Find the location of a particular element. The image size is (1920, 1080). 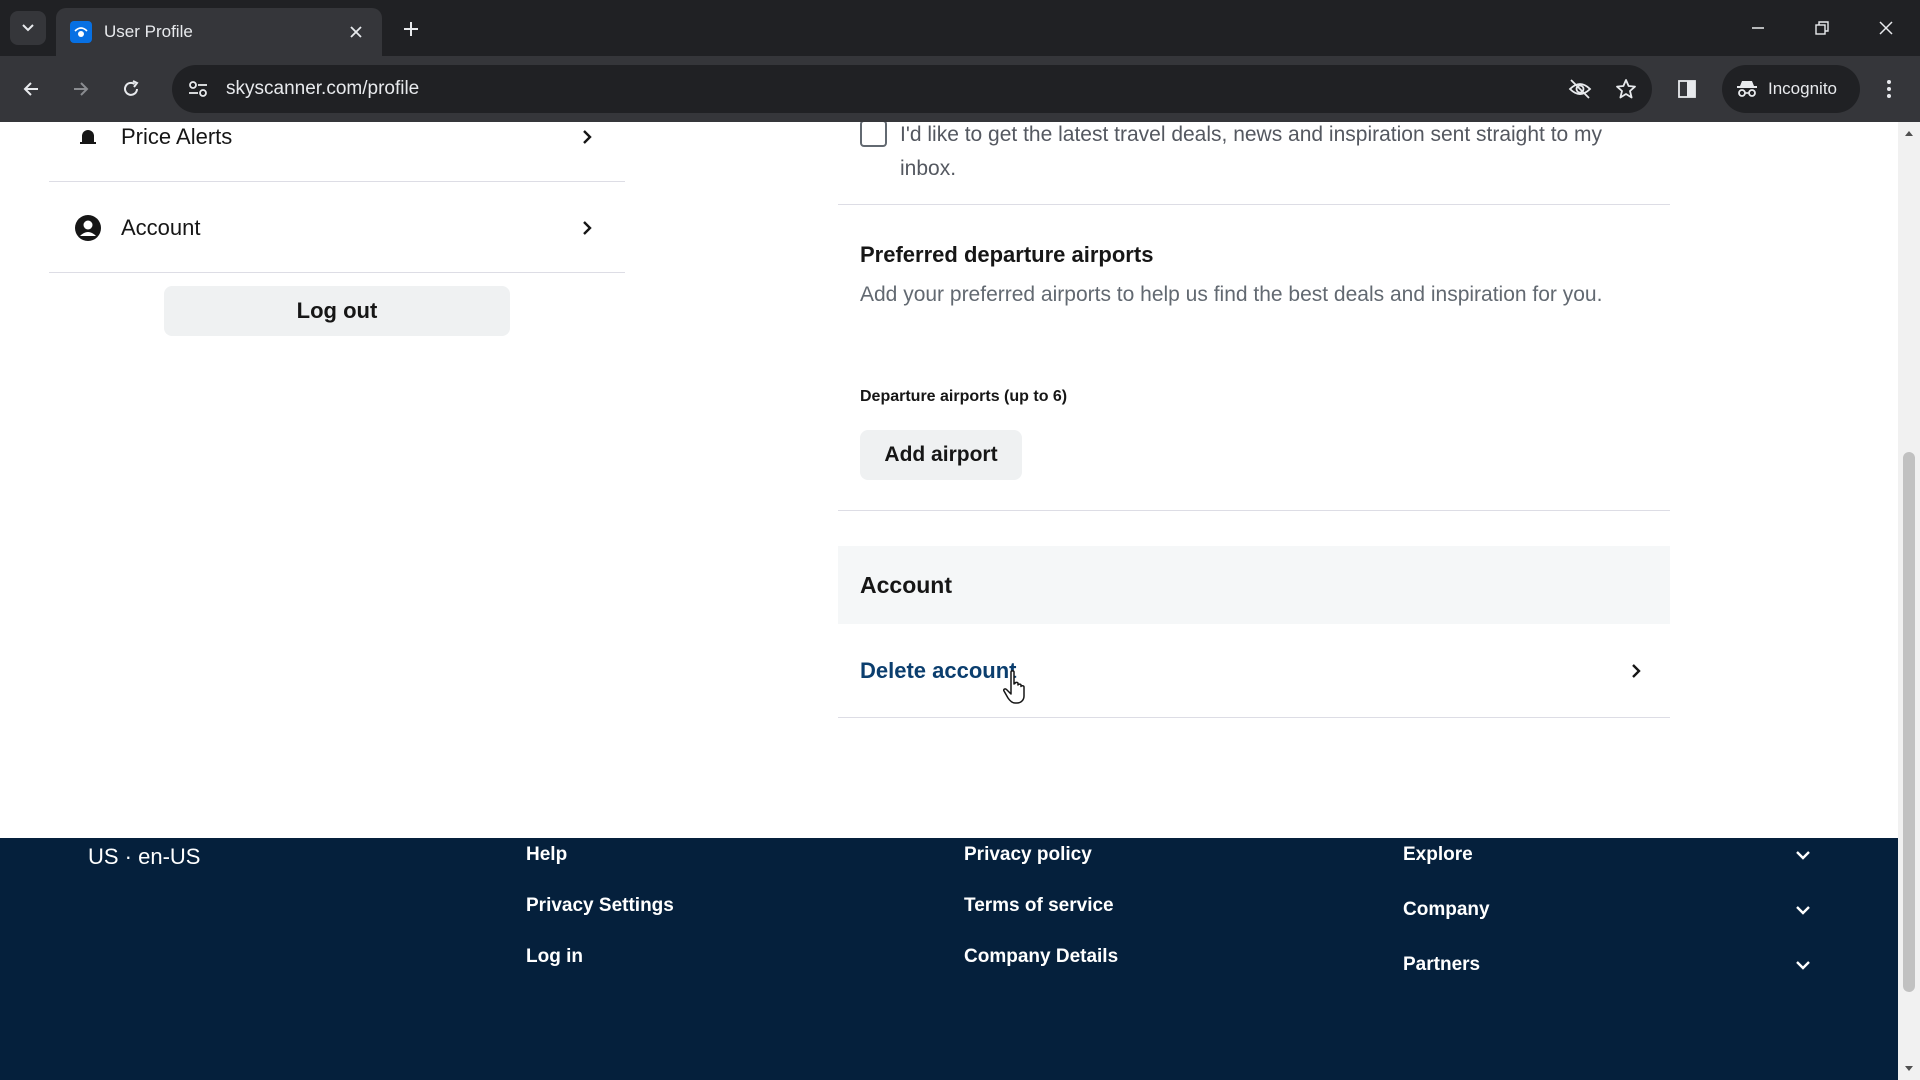

newsletter-checkbox is located at coordinates (873, 134).